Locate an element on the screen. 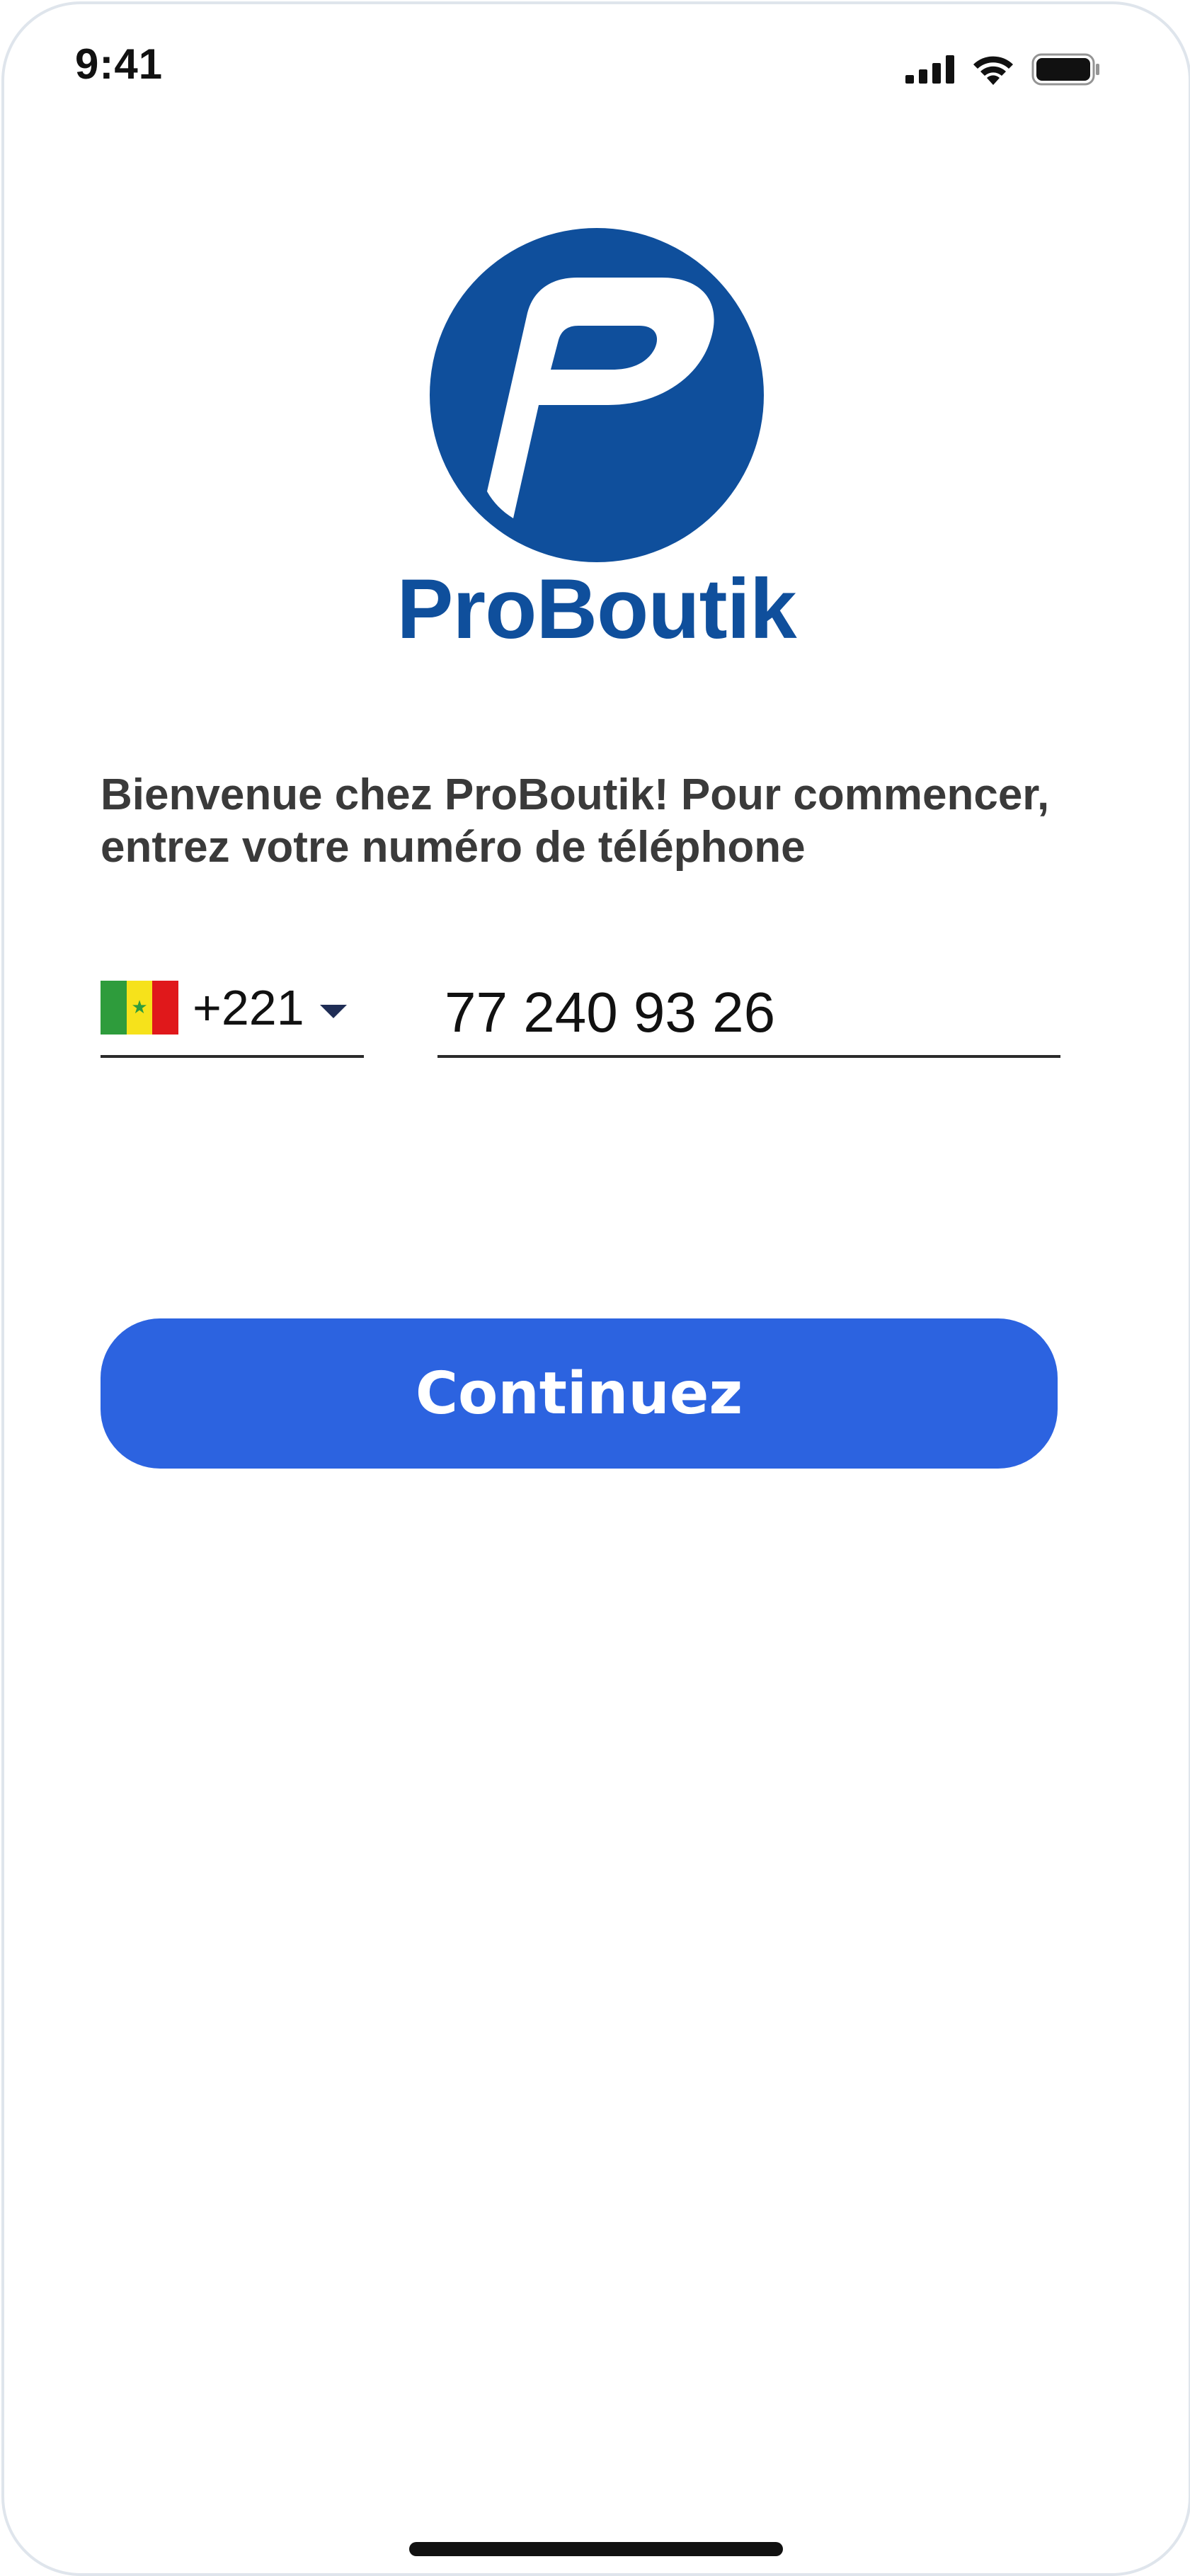 This screenshot has width=1190, height=2576. wifi-icon is located at coordinates (993, 69).